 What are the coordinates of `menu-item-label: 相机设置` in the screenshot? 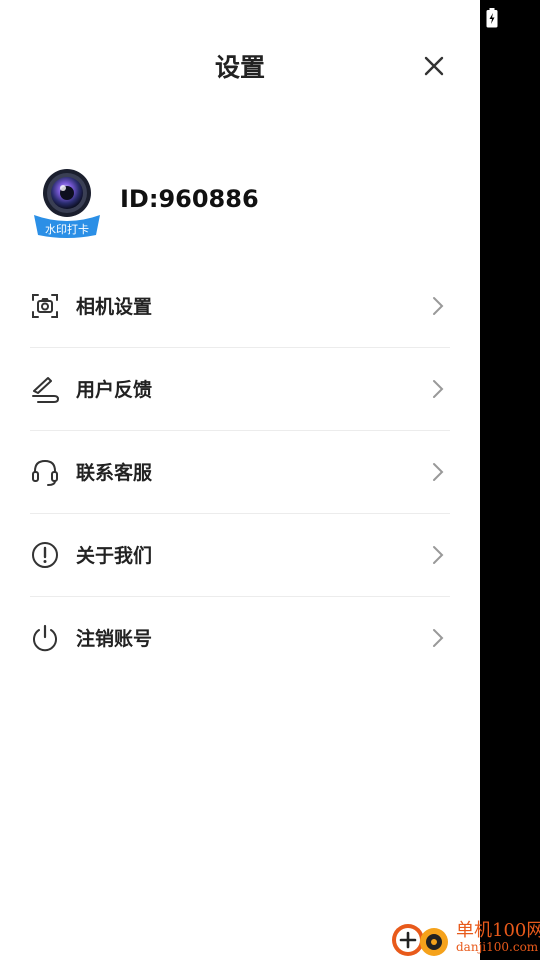 It's located at (114, 307).